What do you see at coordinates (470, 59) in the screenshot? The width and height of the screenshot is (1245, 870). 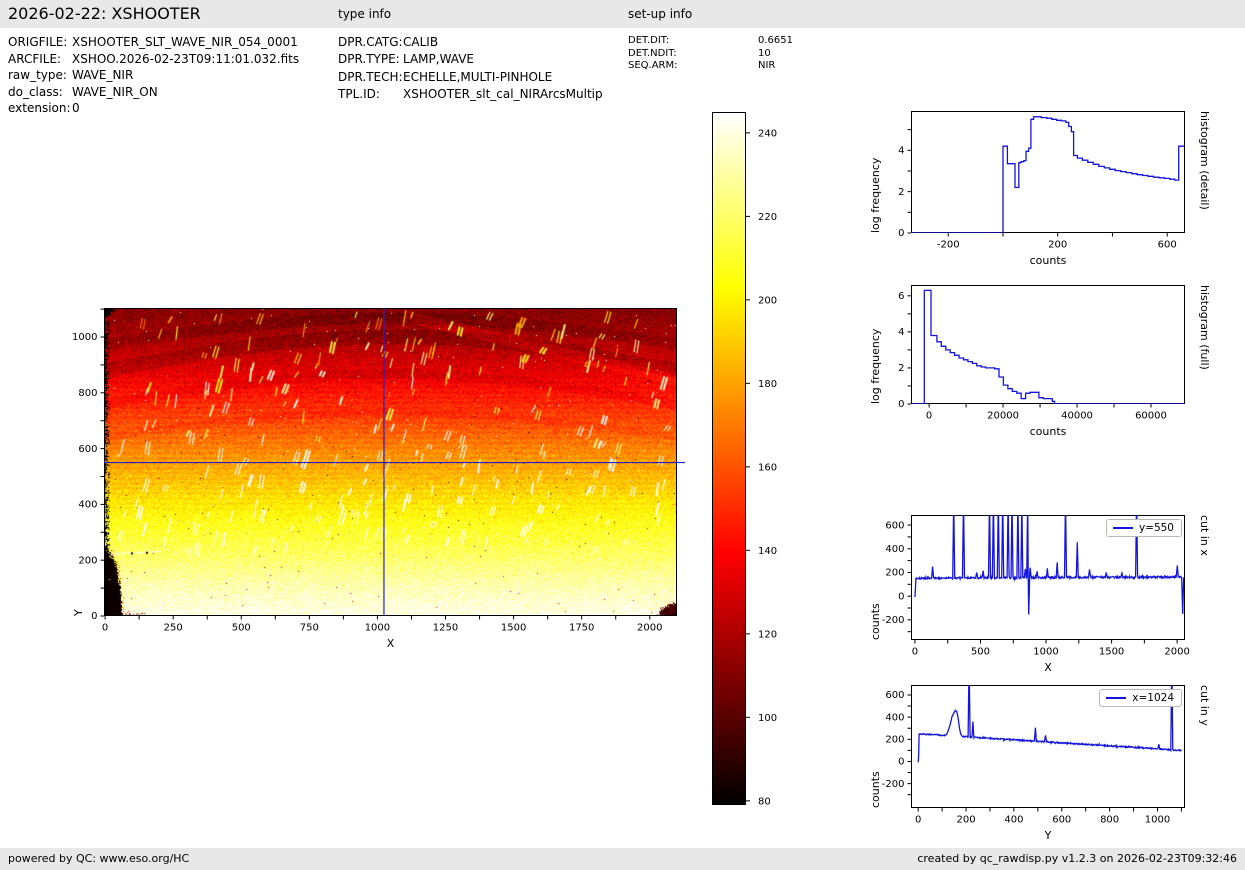 I see `info-row-dprtype: DPR.TYPE: LAMP,WAVE` at bounding box center [470, 59].